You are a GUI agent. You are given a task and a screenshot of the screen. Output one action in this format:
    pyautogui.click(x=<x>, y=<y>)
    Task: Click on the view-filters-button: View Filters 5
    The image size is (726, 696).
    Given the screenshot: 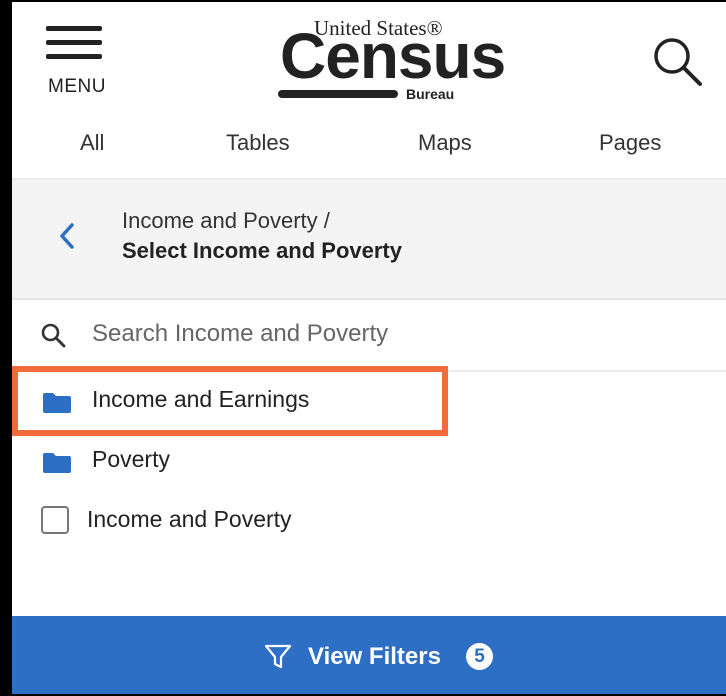 What is the action you would take?
    pyautogui.click(x=369, y=655)
    